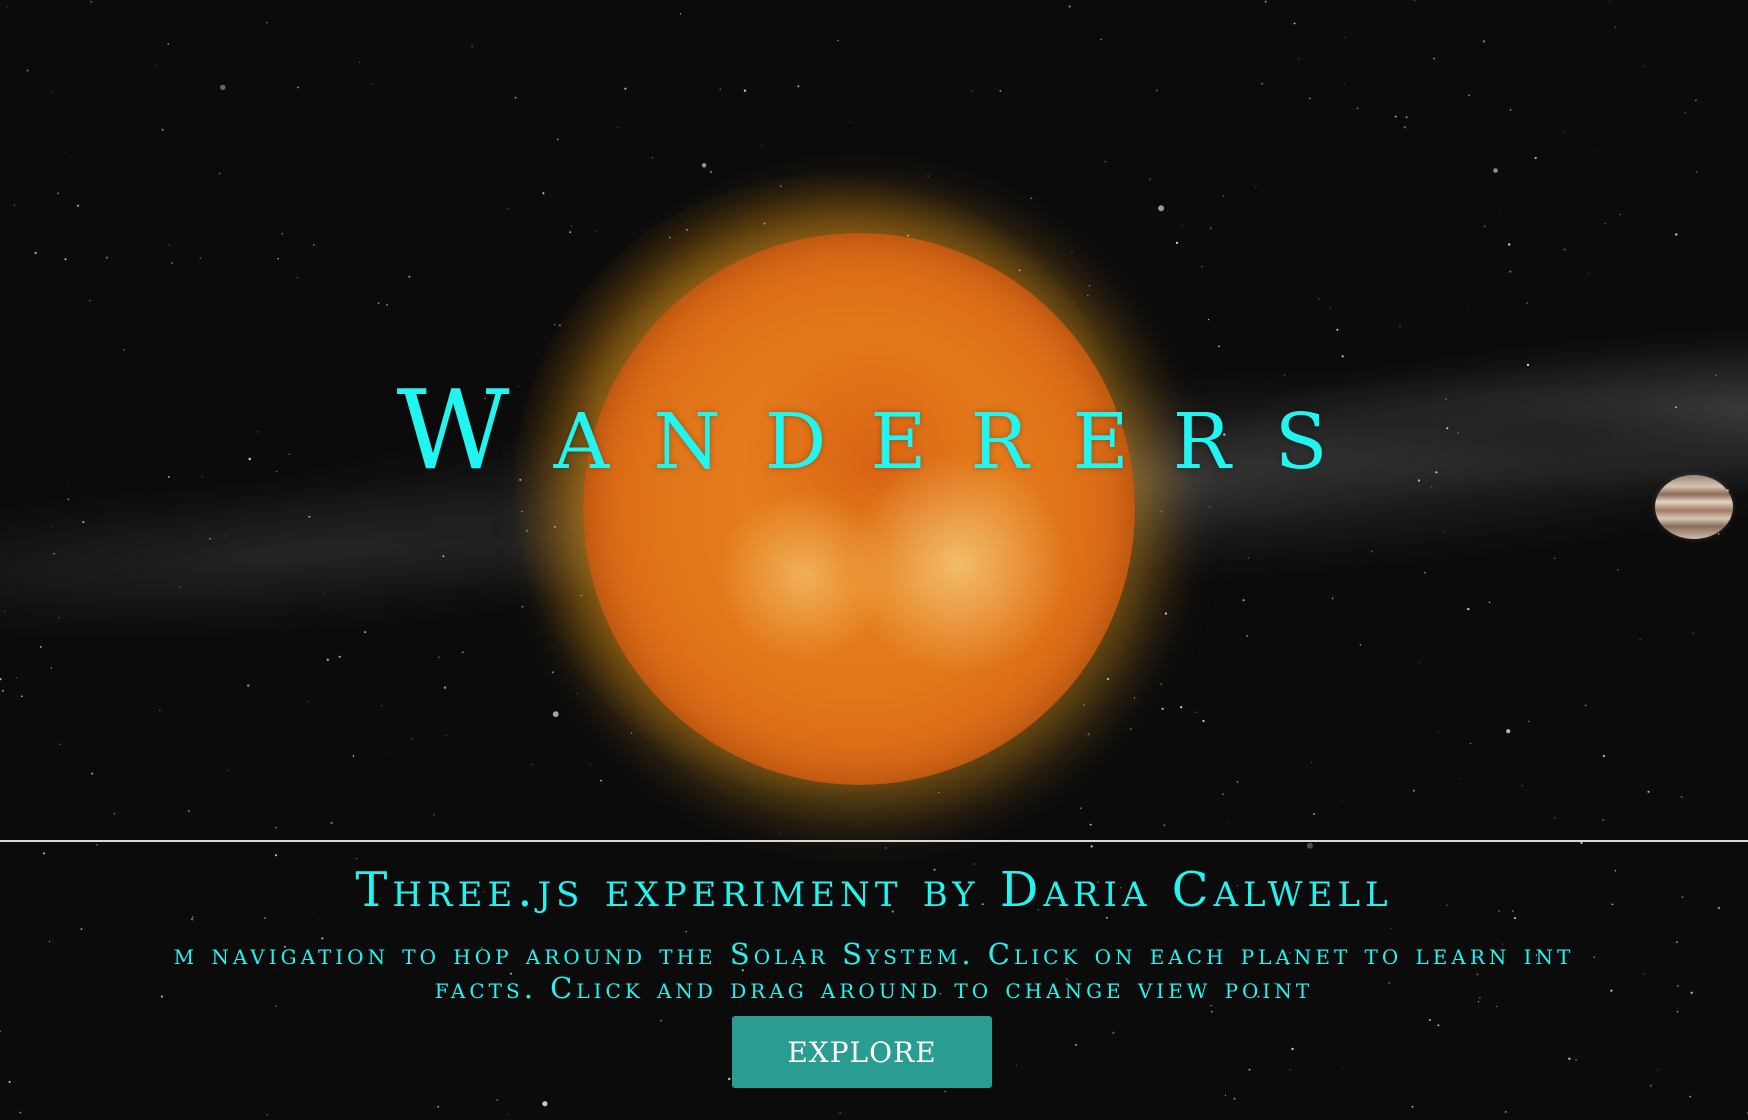 The image size is (1748, 1120). What do you see at coordinates (884, 430) in the screenshot?
I see `page-title: Wanderers` at bounding box center [884, 430].